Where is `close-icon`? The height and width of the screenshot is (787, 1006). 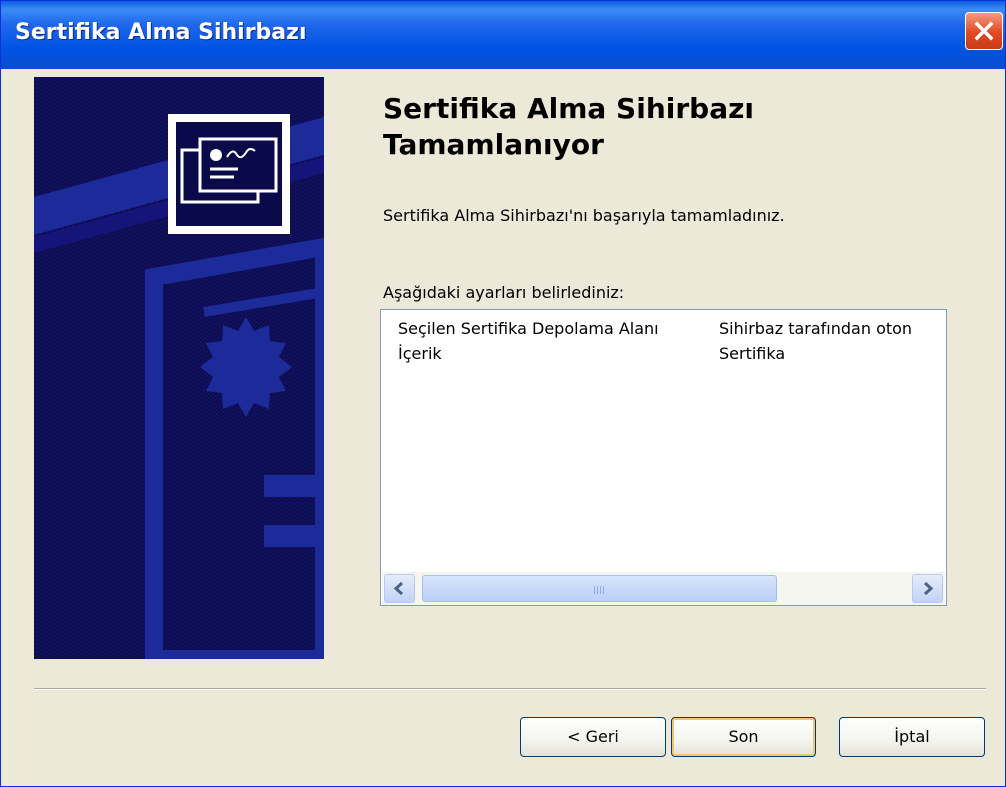 close-icon is located at coordinates (984, 31).